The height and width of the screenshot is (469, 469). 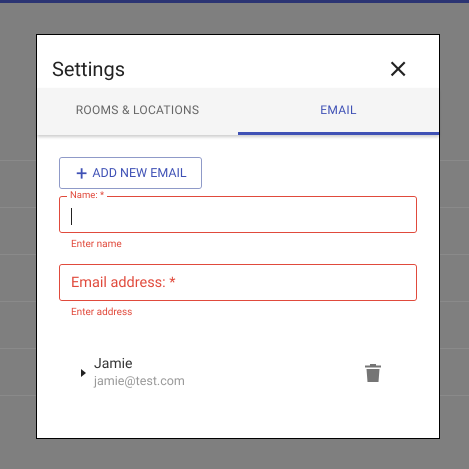 What do you see at coordinates (71, 216) in the screenshot?
I see `text-cursor` at bounding box center [71, 216].